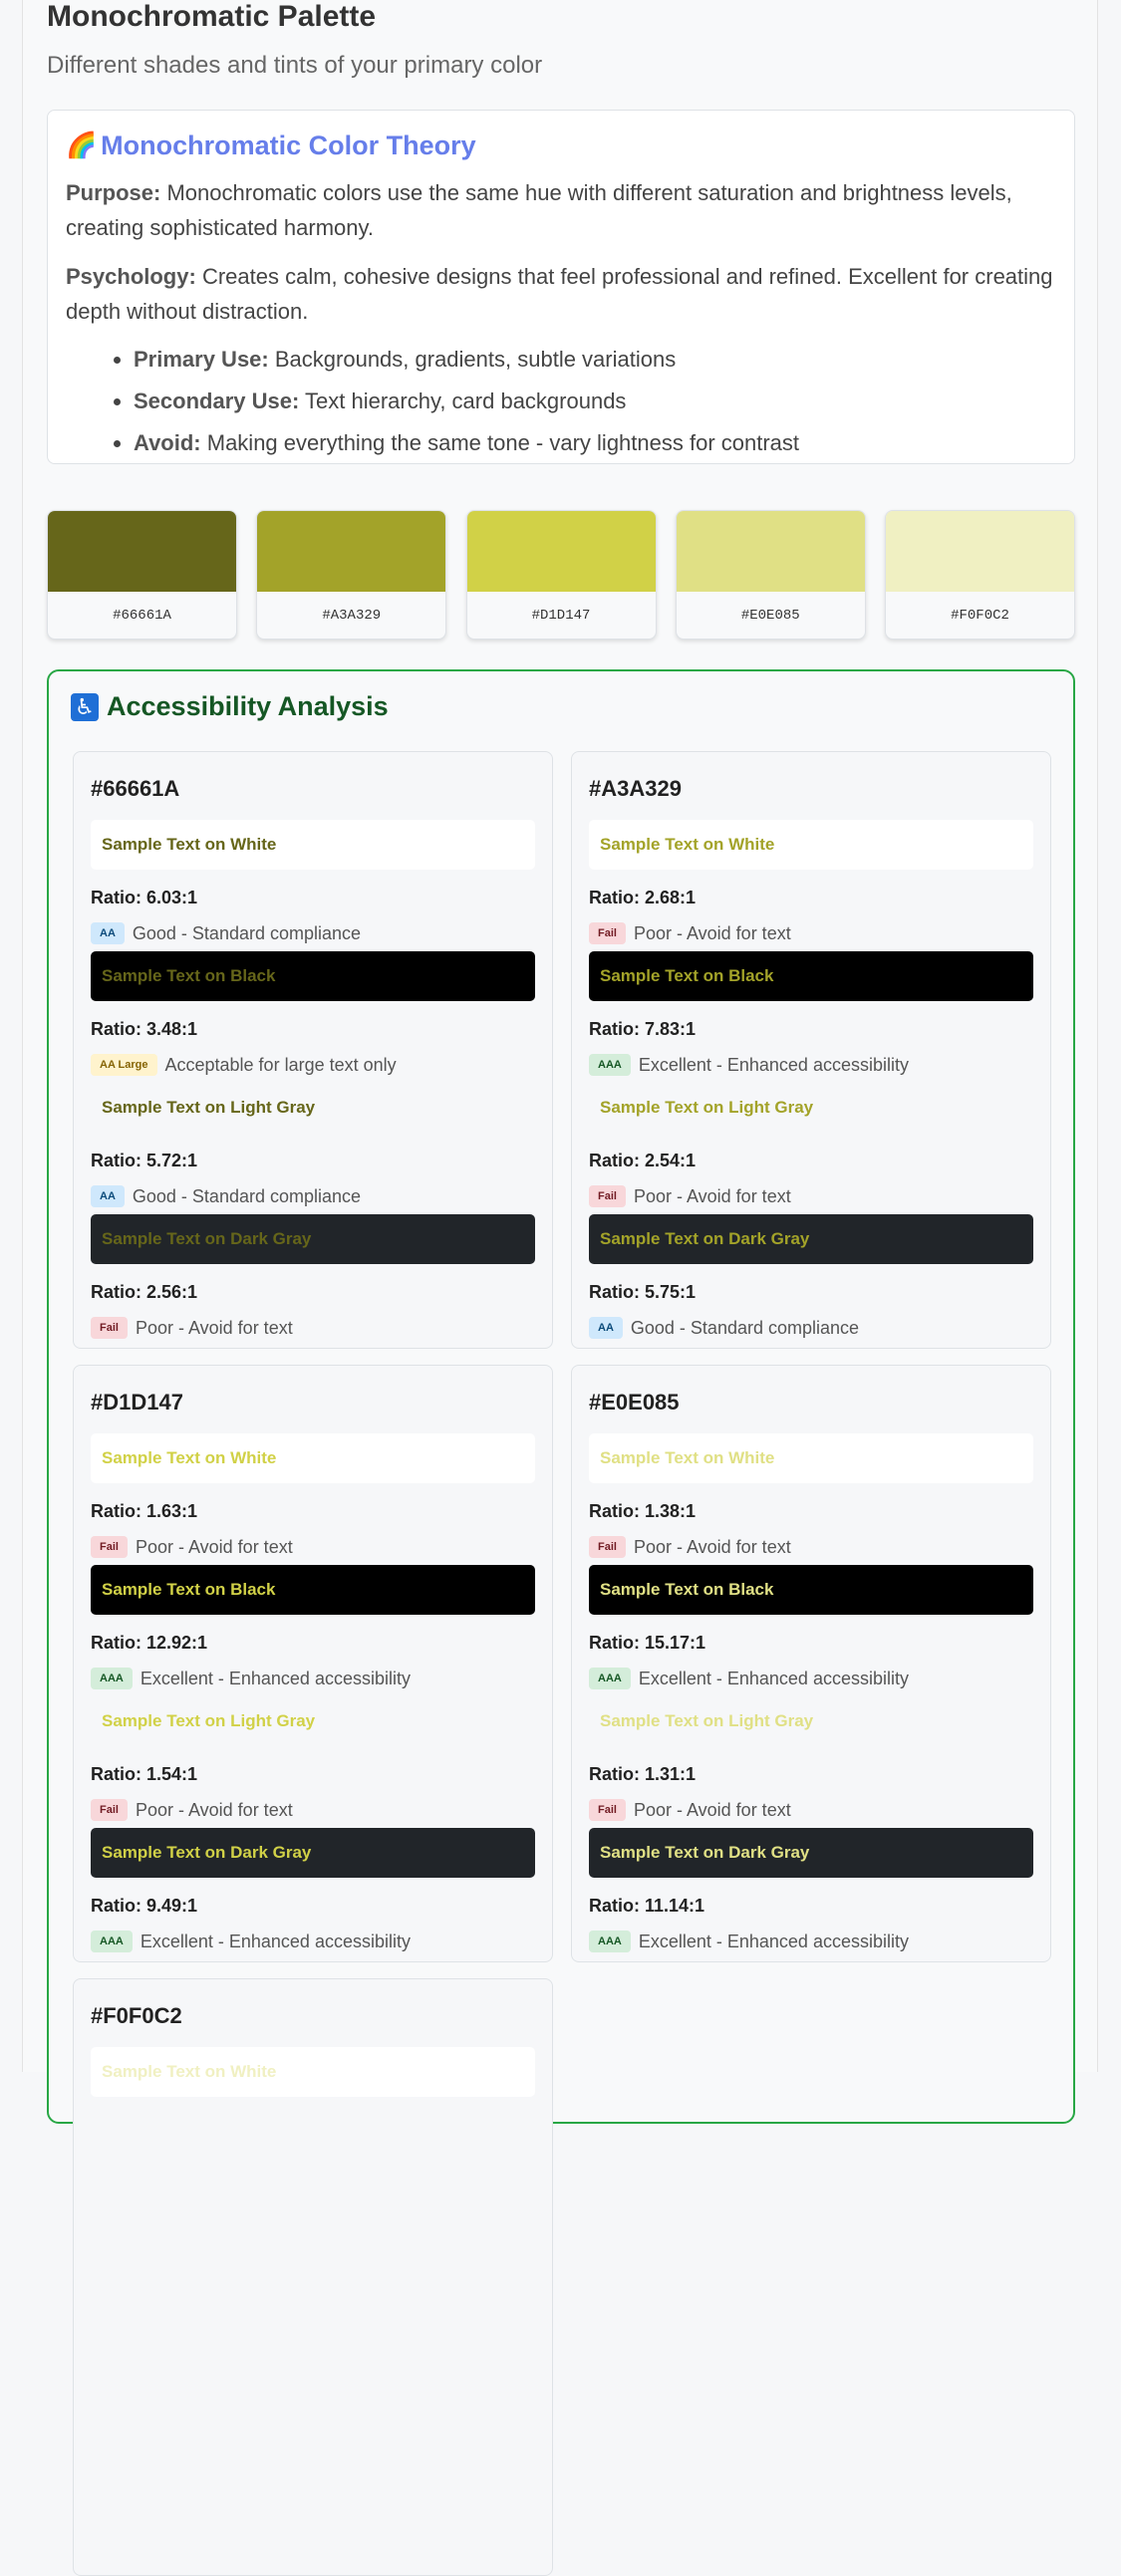  I want to click on usage-label: Primary Use:, so click(201, 359).